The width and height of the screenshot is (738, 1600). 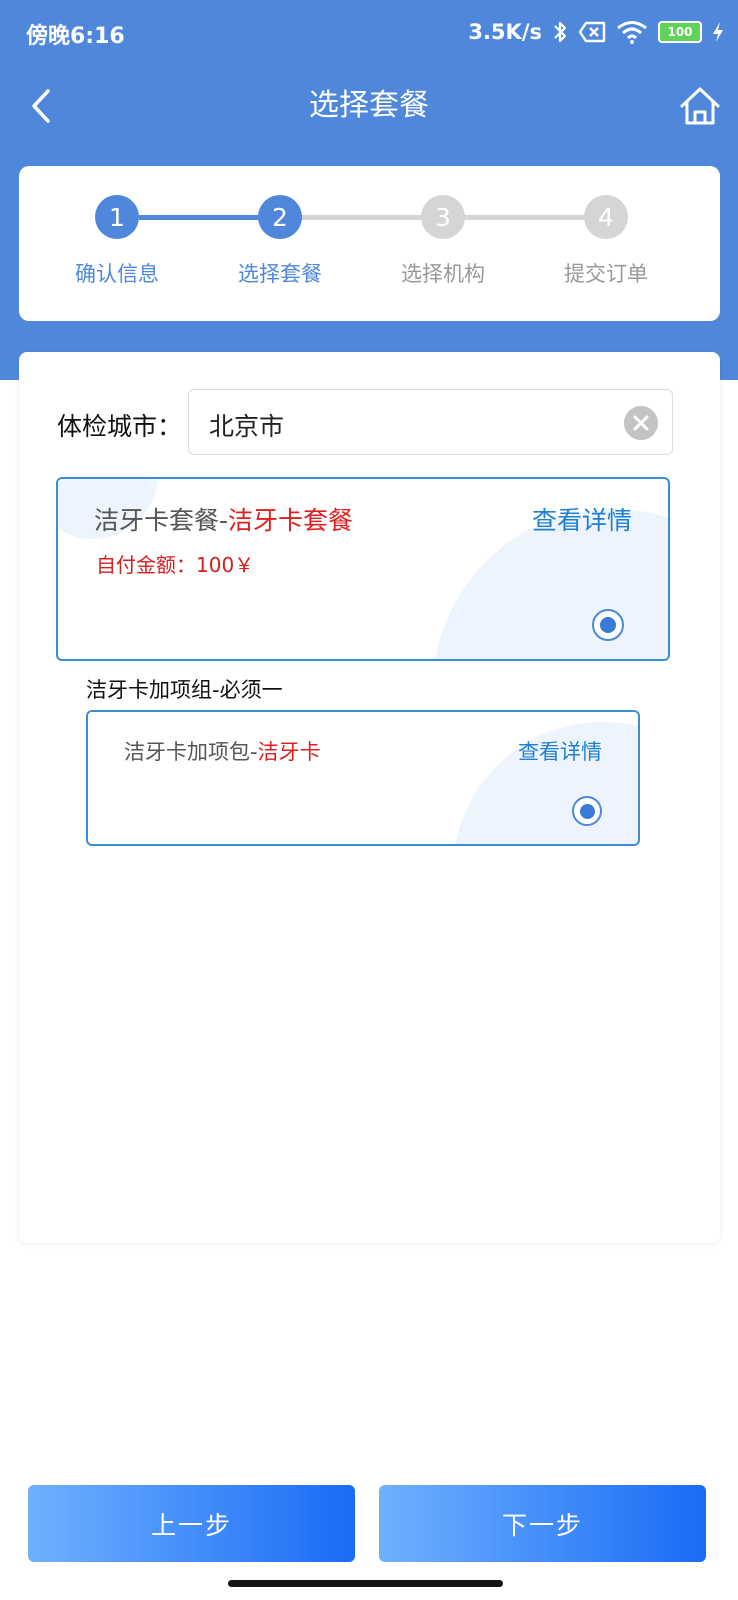 I want to click on bluetooth-icon, so click(x=560, y=32).